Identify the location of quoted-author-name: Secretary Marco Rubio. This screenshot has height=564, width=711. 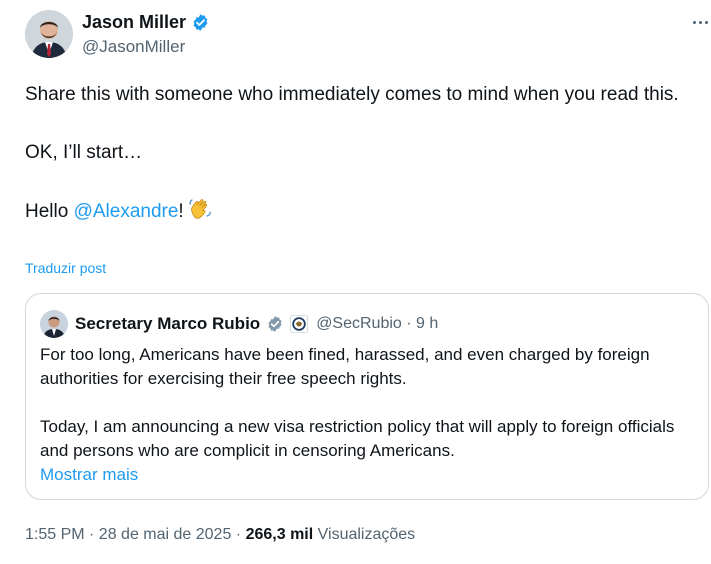
(167, 324).